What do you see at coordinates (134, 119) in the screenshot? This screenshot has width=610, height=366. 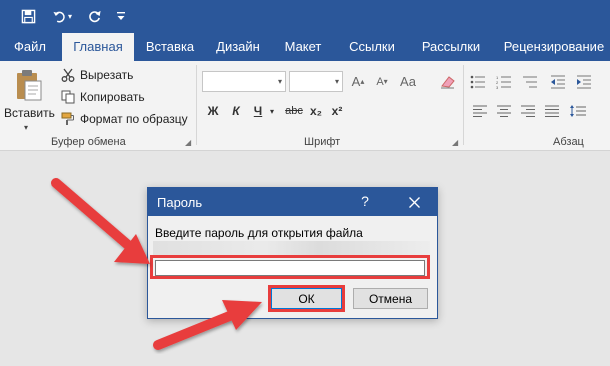 I see `format-painter-label: Формат по образцу` at bounding box center [134, 119].